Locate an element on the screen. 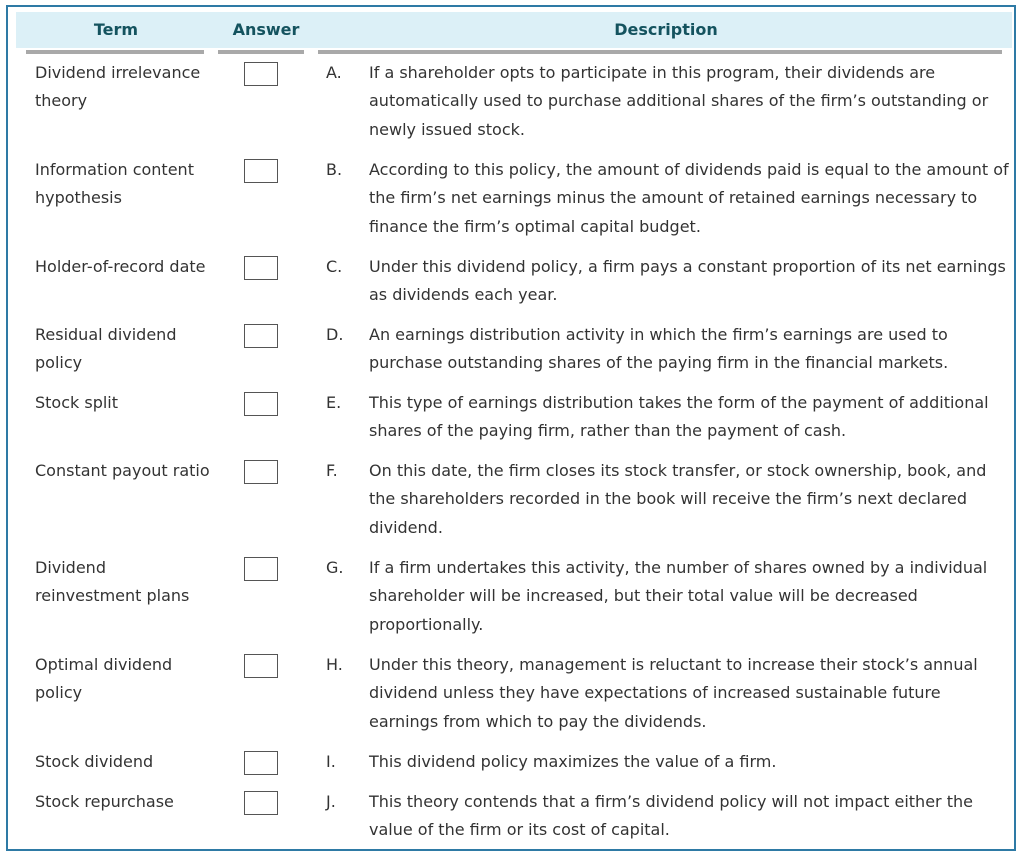  description-letter: B. is located at coordinates (334, 169).